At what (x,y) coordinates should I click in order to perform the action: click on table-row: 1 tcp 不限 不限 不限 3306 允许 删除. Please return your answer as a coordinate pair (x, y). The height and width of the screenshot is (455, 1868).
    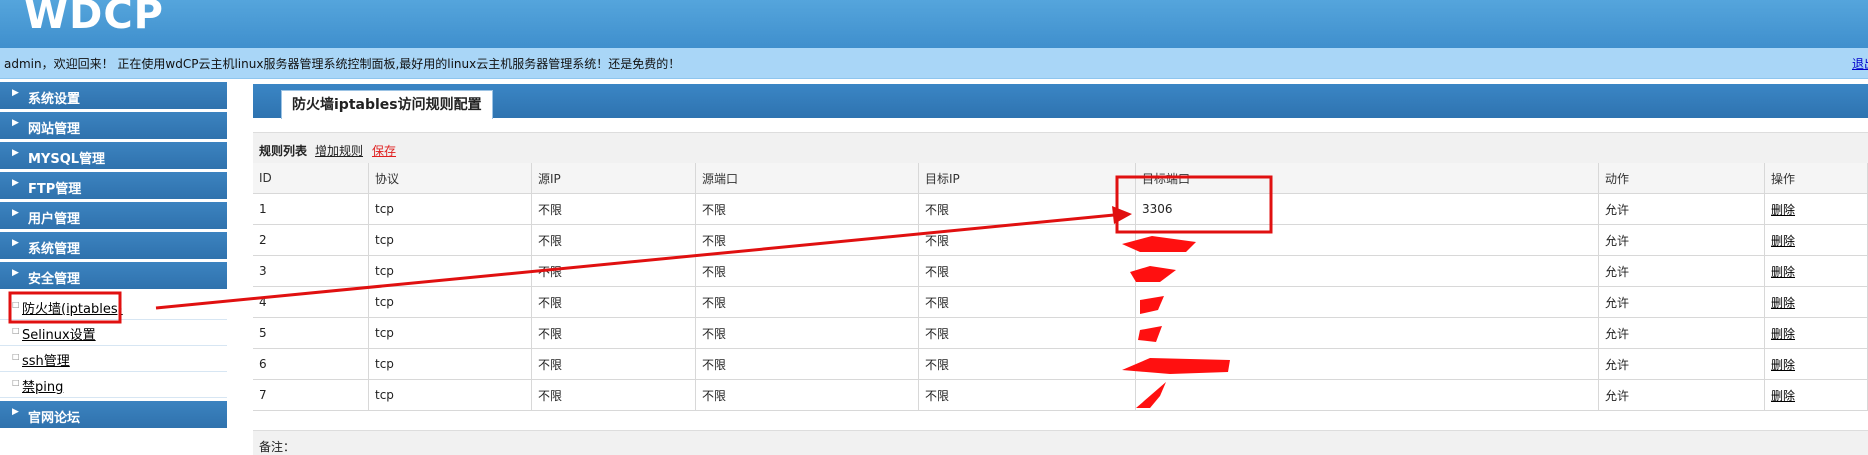
    Looking at the image, I should click on (1060, 209).